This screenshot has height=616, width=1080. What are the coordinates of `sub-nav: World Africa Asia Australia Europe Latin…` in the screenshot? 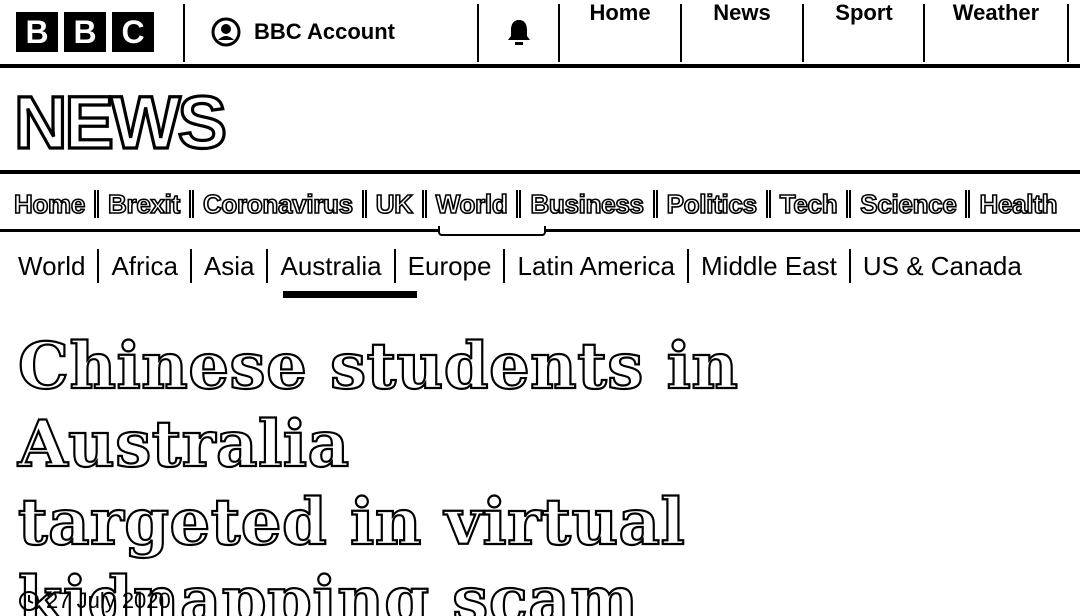 It's located at (540, 266).